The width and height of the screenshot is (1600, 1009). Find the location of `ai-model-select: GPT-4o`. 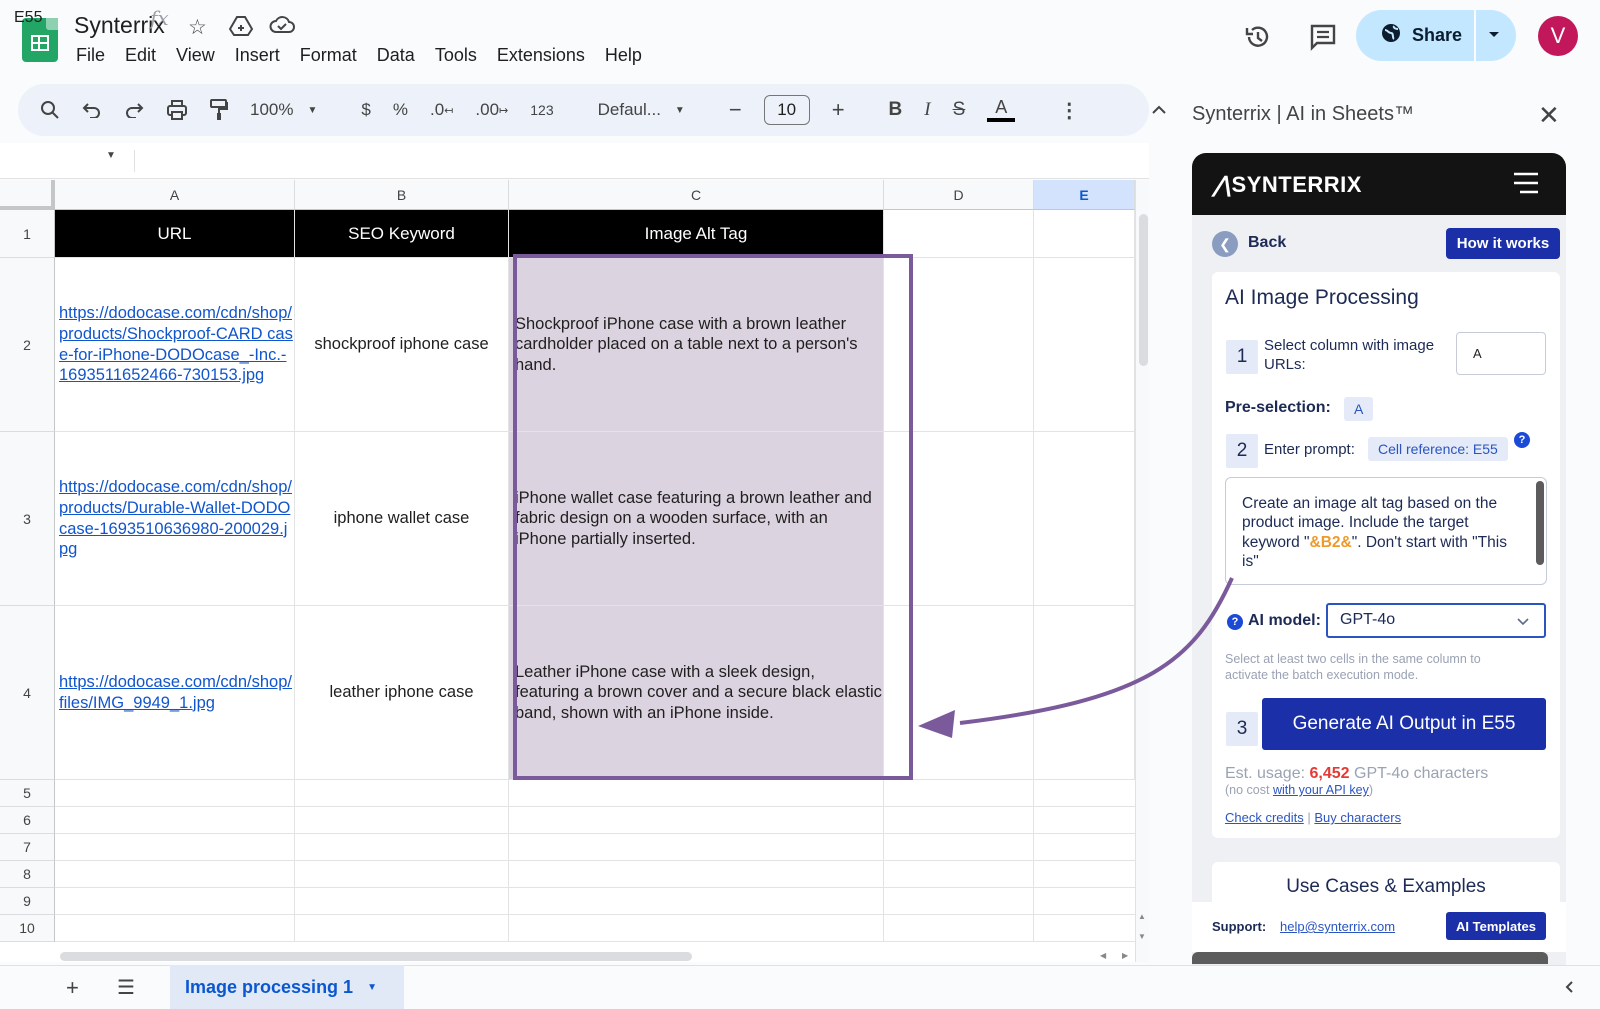

ai-model-select: GPT-4o is located at coordinates (1436, 620).